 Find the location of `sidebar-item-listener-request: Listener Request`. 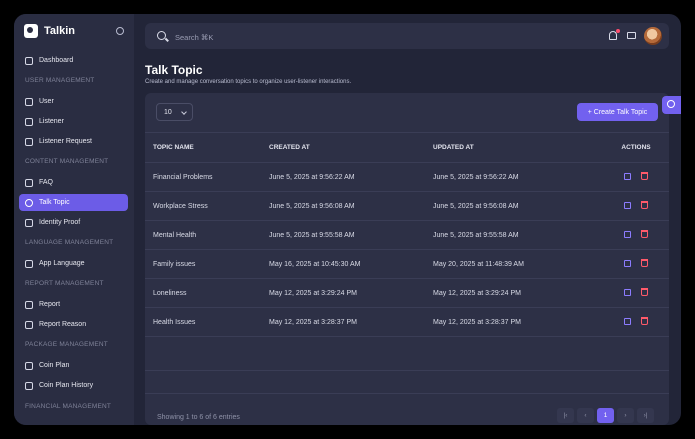

sidebar-item-listener-request: Listener Request is located at coordinates (73, 141).